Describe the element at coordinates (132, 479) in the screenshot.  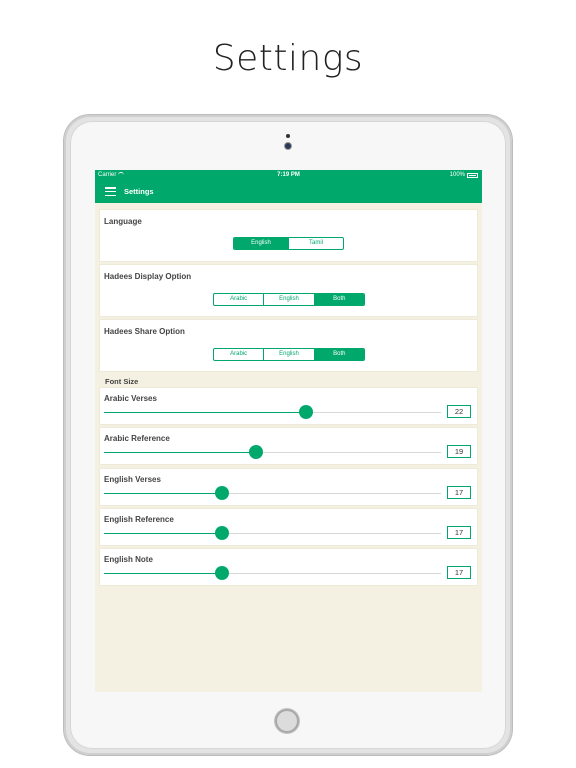
I see `slider-label: English Verses` at that location.